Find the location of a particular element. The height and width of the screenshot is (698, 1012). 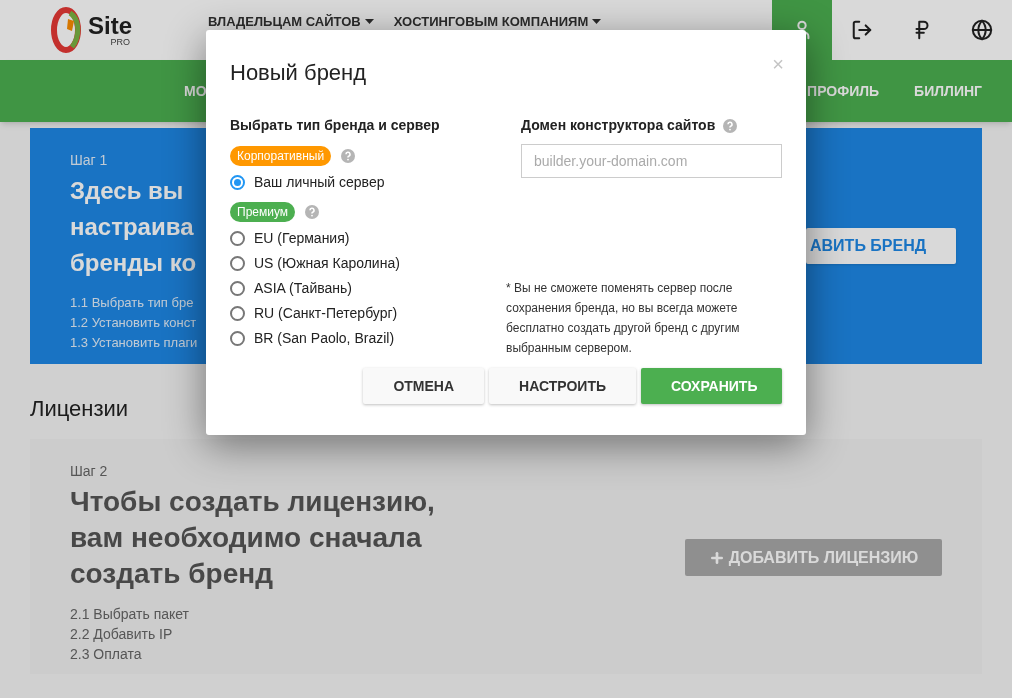

step-title: бренды ко is located at coordinates (134, 263).